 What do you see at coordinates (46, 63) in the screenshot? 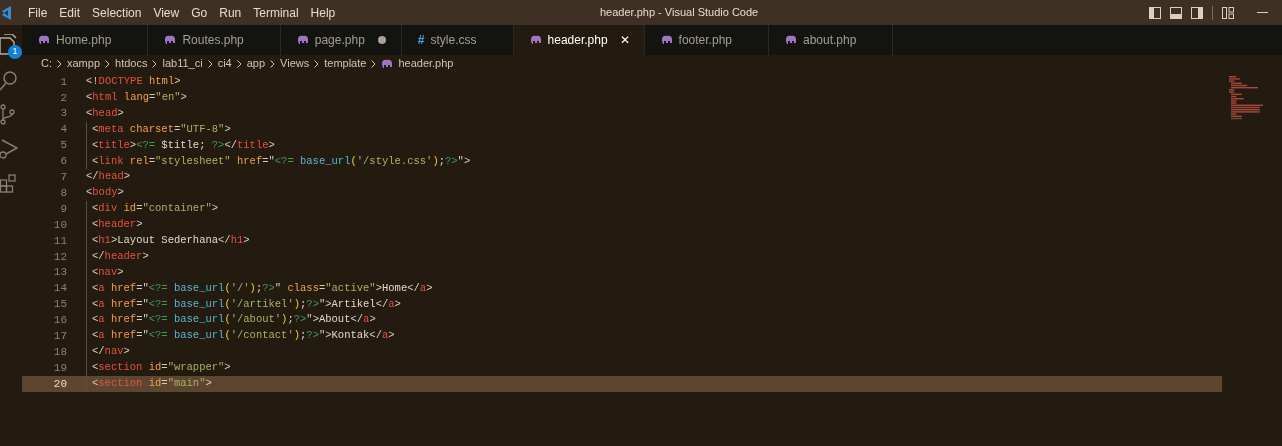
I see `breadcrumb-item: C:` at bounding box center [46, 63].